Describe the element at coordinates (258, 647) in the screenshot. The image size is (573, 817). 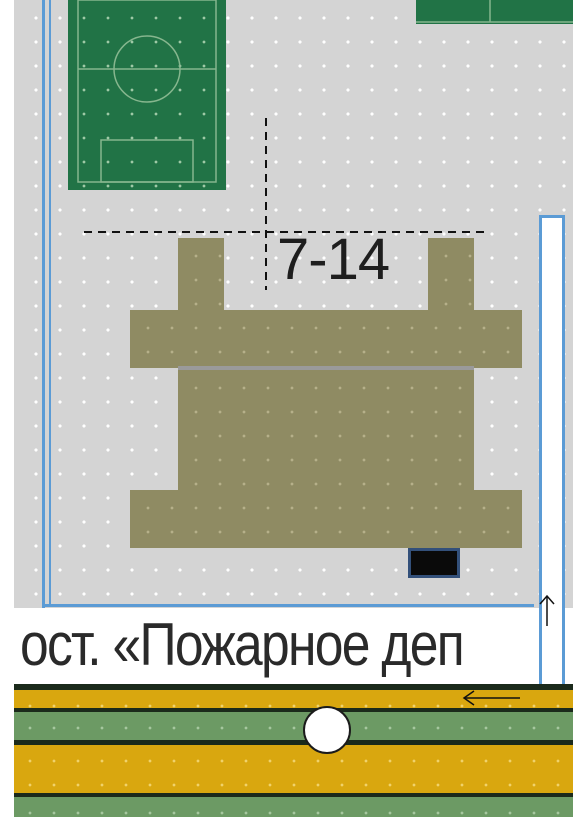
I see `bus-stop-name: ост. «Пожарное деп` at that location.